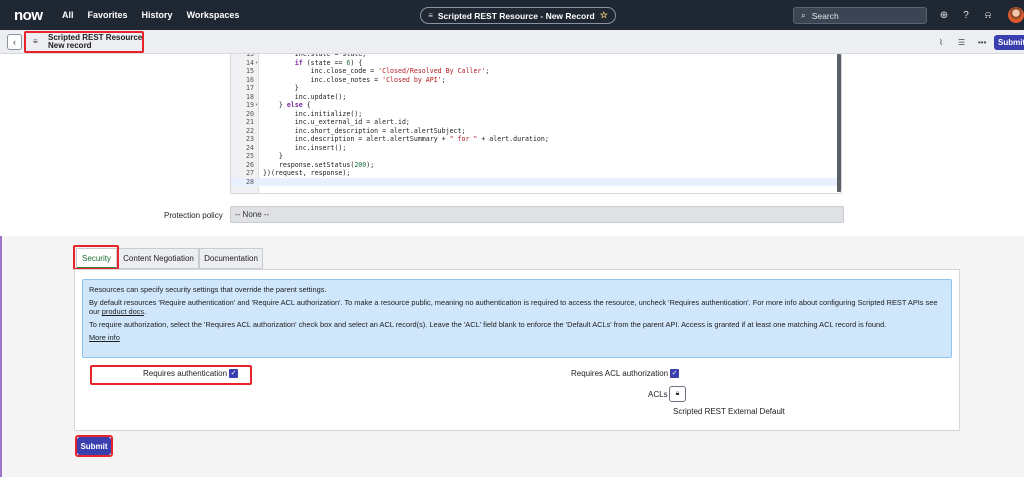 The image size is (1024, 477). What do you see at coordinates (213, 15) in the screenshot?
I see `nav-link-workspaces: Workspaces` at bounding box center [213, 15].